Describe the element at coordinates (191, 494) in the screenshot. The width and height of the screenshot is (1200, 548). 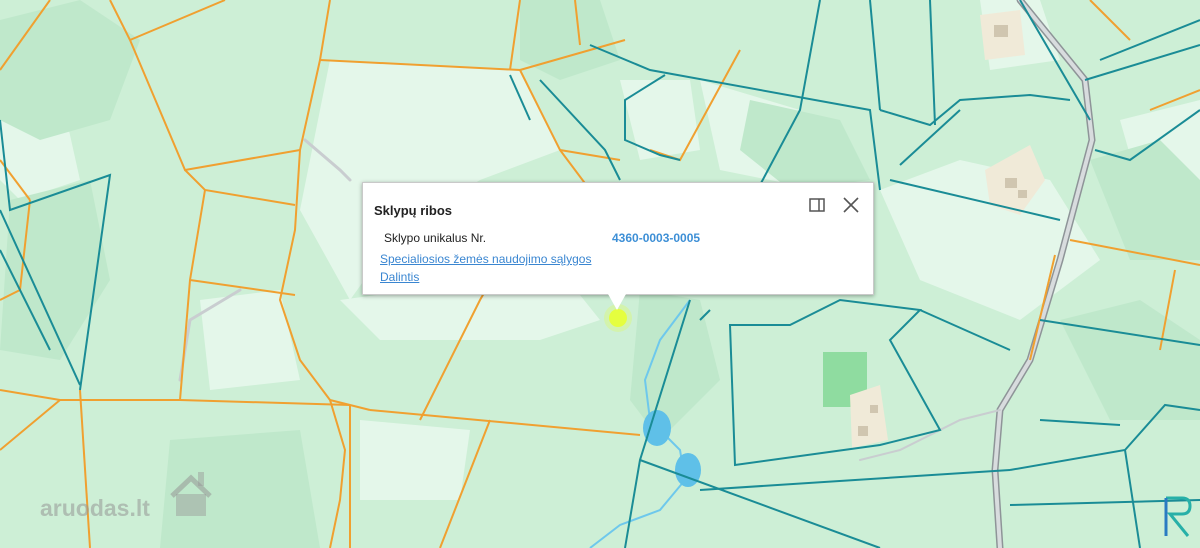
I see `house-logo-icon` at that location.